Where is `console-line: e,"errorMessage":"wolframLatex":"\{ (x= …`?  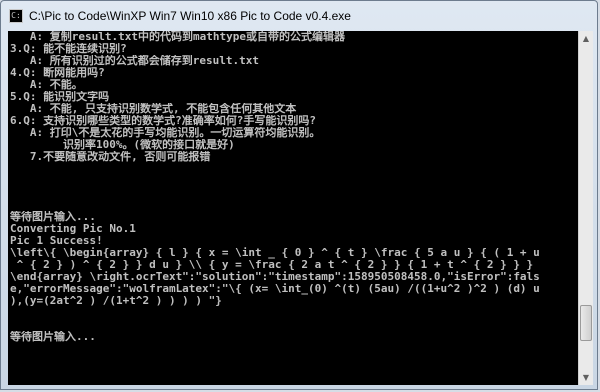 console-line: e,"errorMessage":"wolframLatex":"\{ (x= … is located at coordinates (275, 289).